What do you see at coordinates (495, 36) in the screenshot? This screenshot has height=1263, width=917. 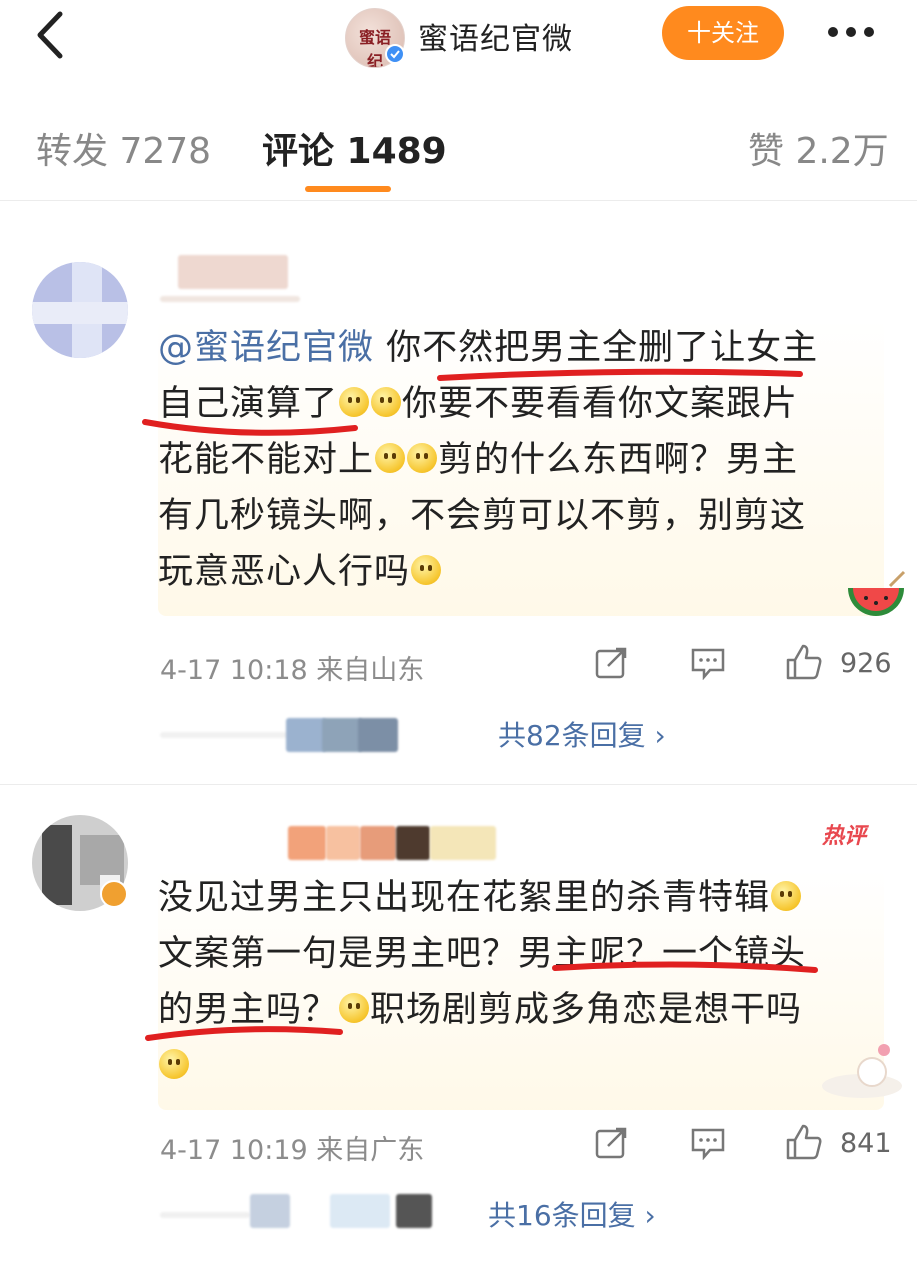 I see `account-name: 蜜语纪官微` at bounding box center [495, 36].